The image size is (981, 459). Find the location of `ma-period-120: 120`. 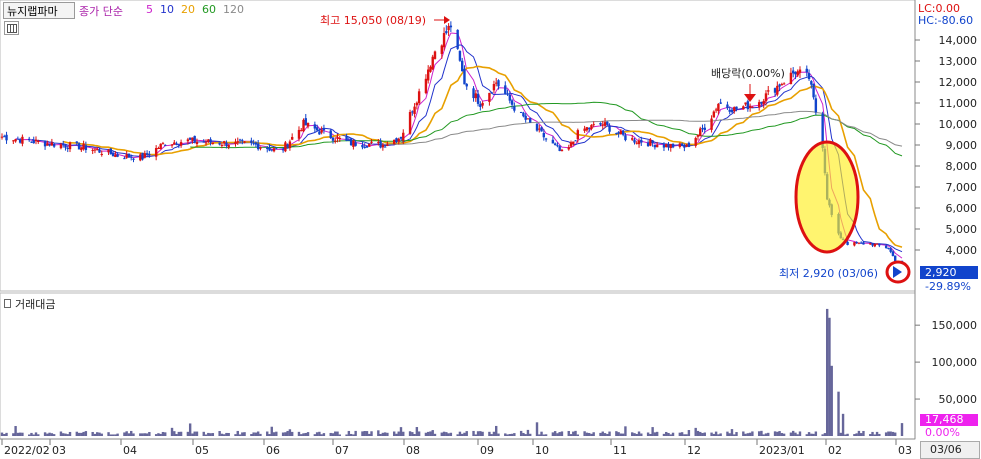

ma-period-120: 120 is located at coordinates (233, 9).